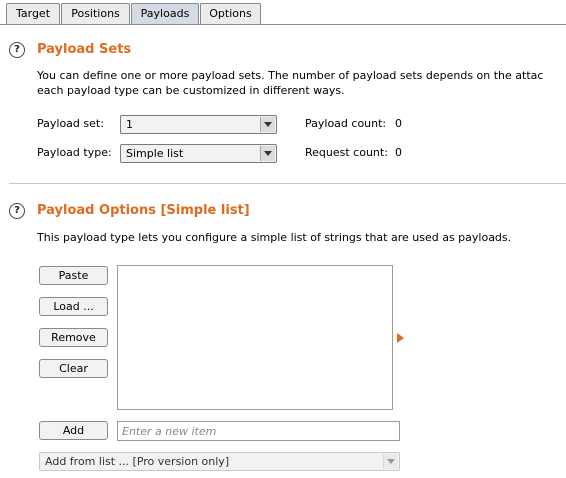 Image resolution: width=566 pixels, height=478 pixels. Describe the element at coordinates (73, 430) in the screenshot. I see `add-button: Add` at that location.